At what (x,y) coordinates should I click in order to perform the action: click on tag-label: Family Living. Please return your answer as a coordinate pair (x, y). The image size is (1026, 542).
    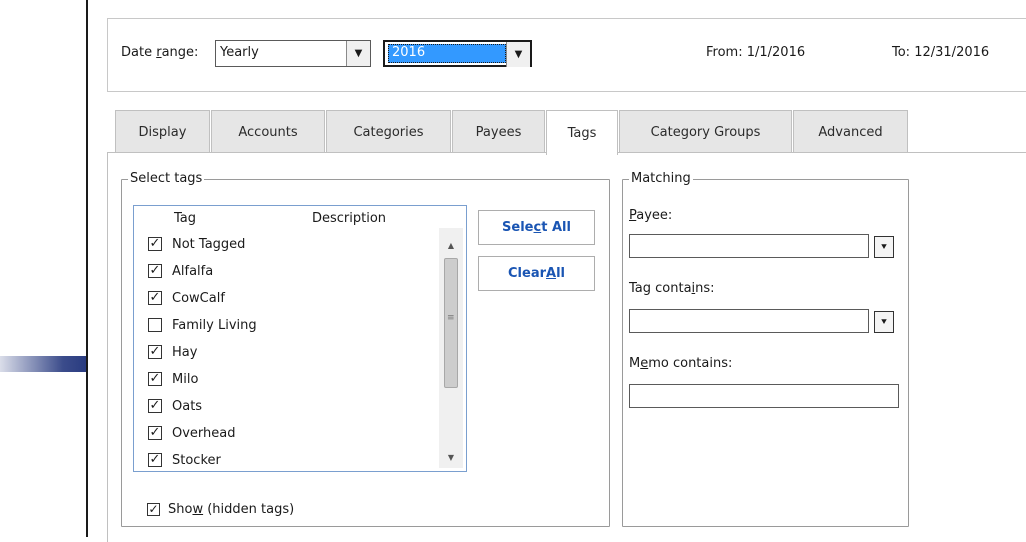
    Looking at the image, I should click on (214, 325).